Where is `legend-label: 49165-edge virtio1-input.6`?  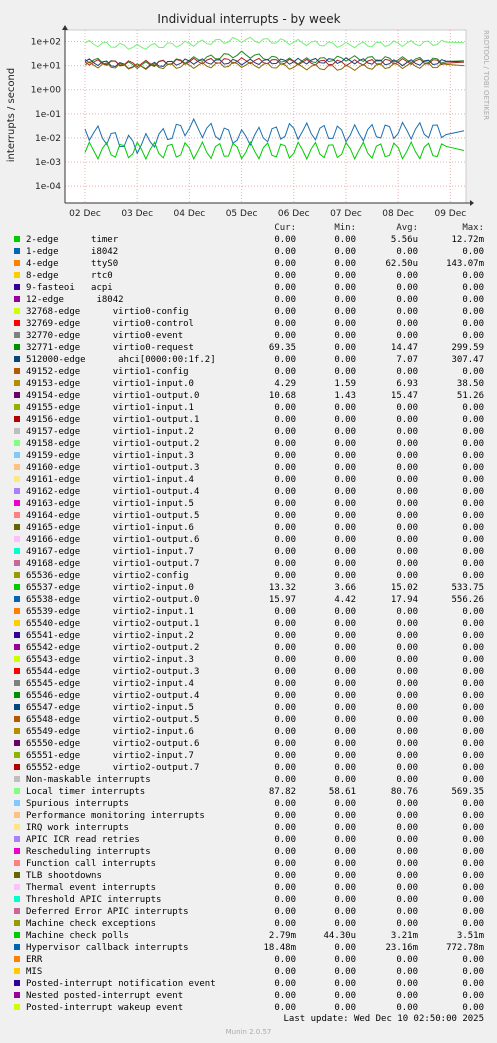
legend-label: 49165-edge virtio1-input.6 is located at coordinates (110, 528).